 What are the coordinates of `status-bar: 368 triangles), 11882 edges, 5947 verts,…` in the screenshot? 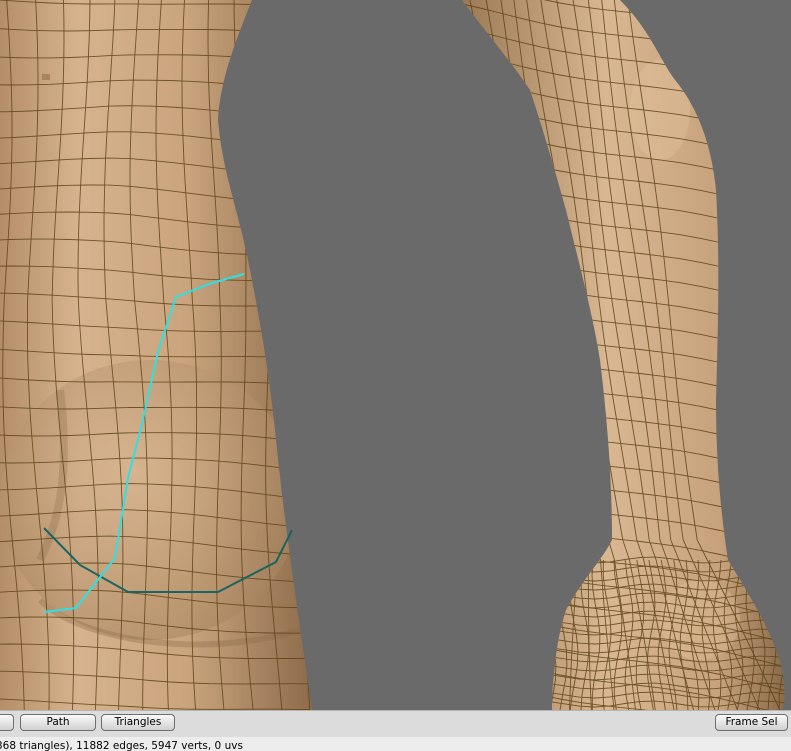 It's located at (395, 744).